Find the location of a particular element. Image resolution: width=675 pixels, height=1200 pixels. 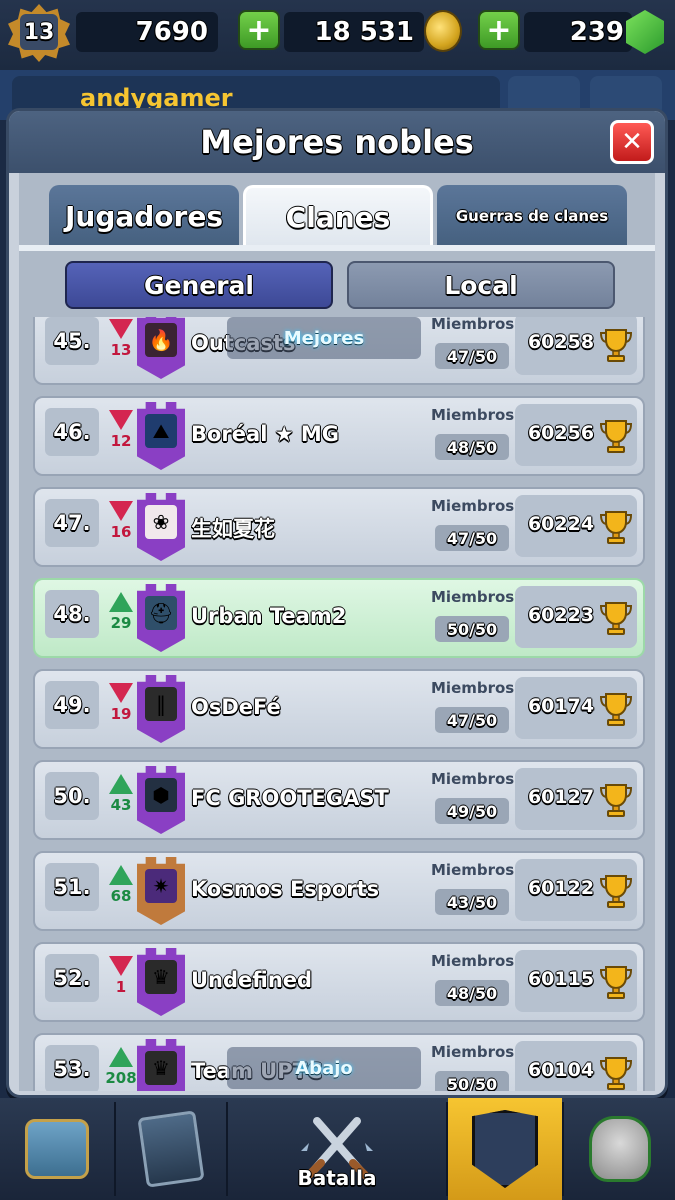

close-icon: ✕ is located at coordinates (632, 142).